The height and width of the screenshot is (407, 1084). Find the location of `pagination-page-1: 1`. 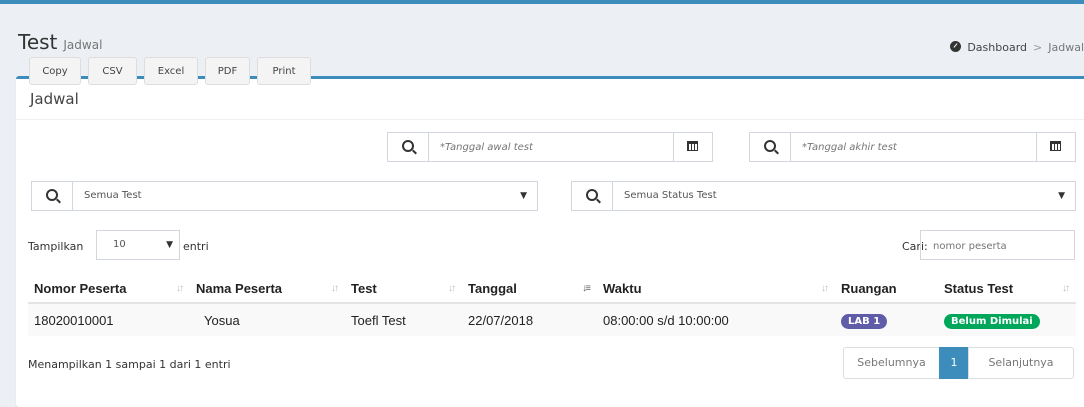

pagination-page-1: 1 is located at coordinates (954, 363).